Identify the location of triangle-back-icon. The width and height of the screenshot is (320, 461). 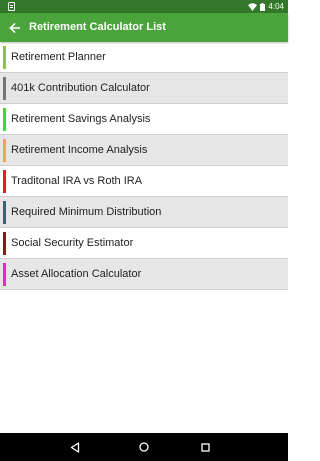
(75, 447).